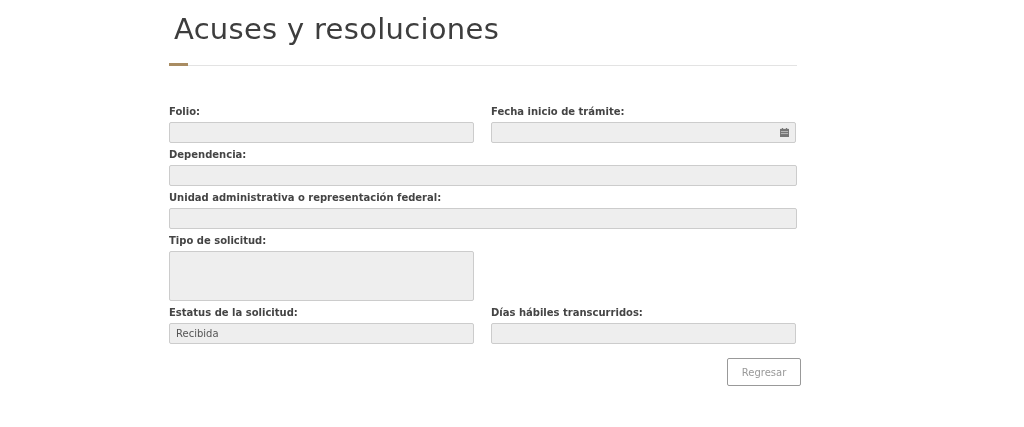 The width and height of the screenshot is (1024, 427). Describe the element at coordinates (234, 313) in the screenshot. I see `field-label: Estatus de la solicitud:` at that location.